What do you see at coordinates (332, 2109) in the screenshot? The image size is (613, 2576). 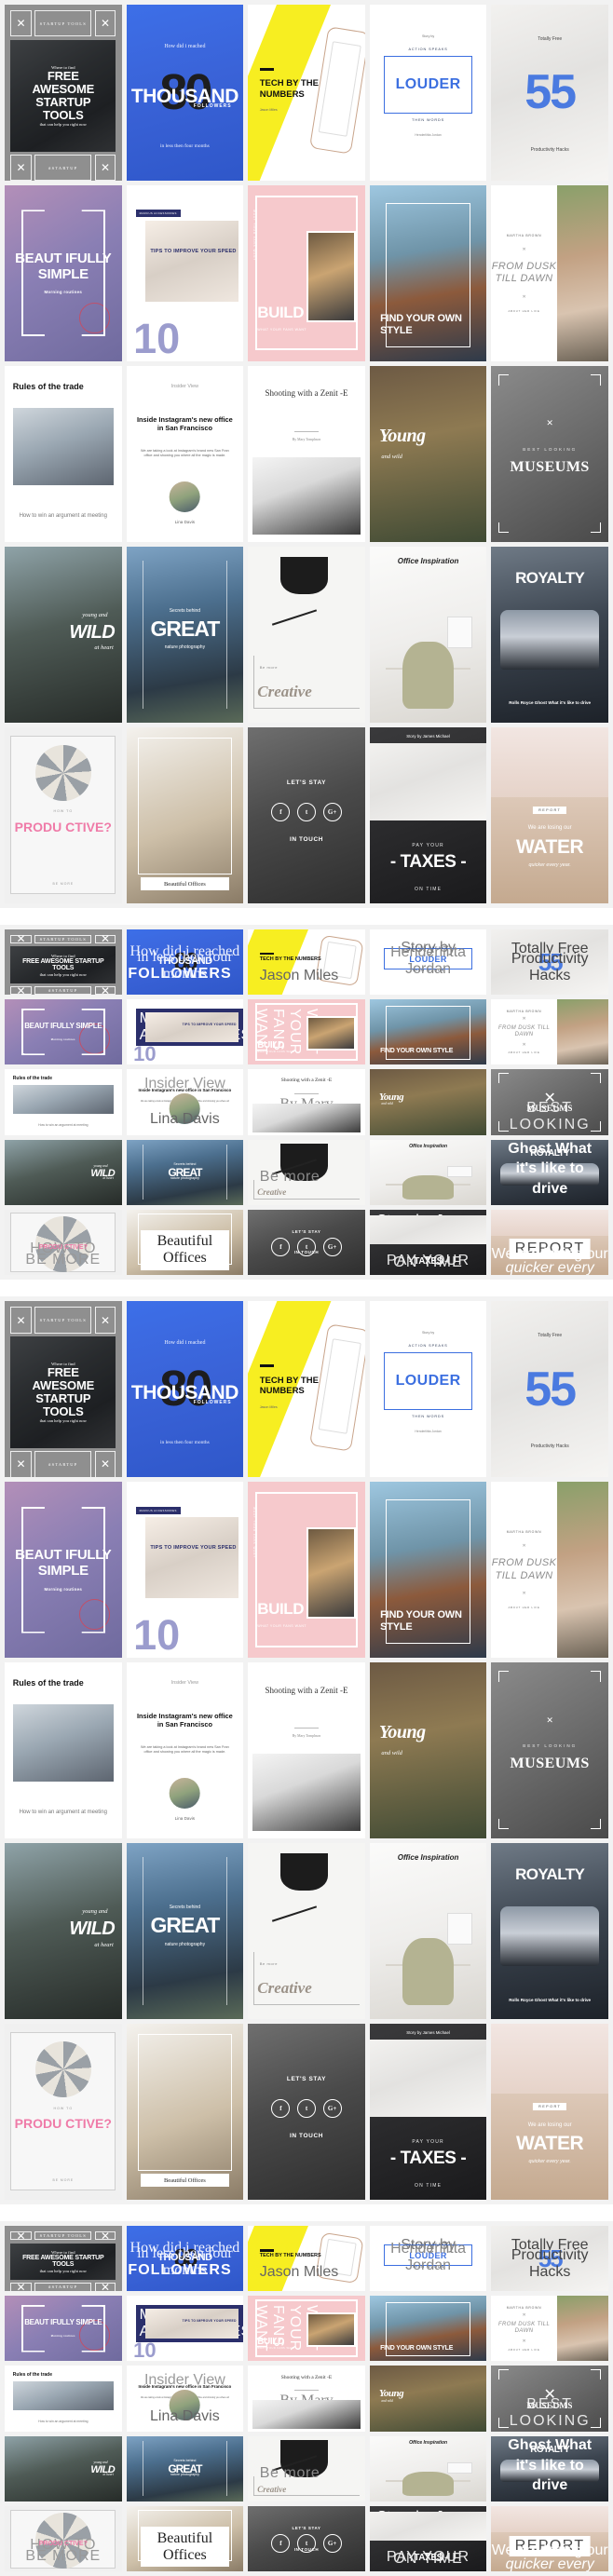 I see `google-plus-icon: G+` at bounding box center [332, 2109].